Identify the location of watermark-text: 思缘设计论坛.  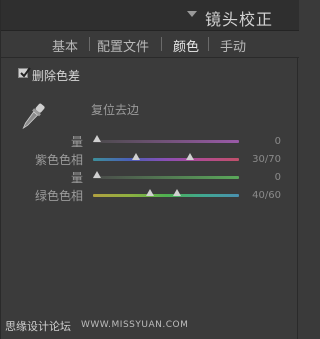
(38, 326).